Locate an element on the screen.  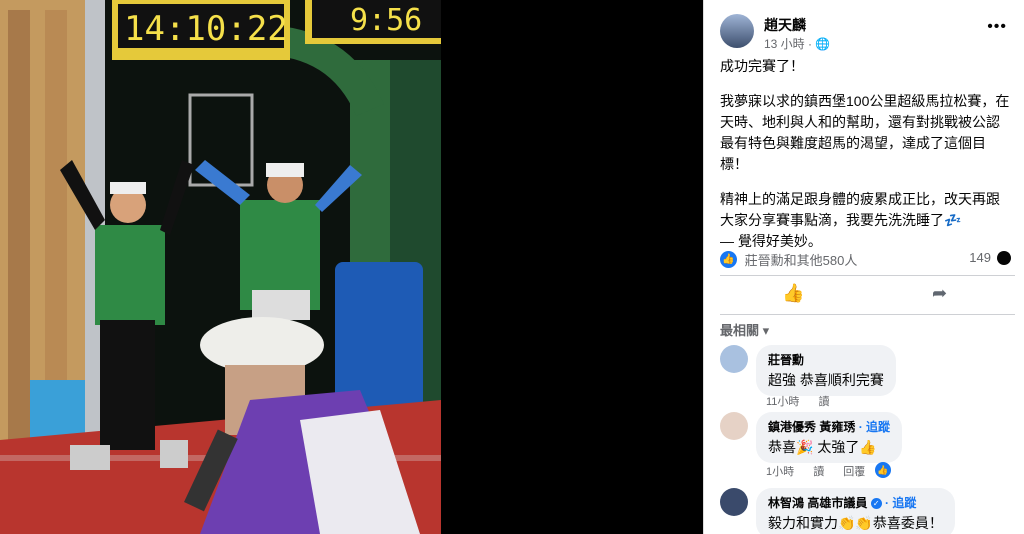
comment-time: 1小時 is located at coordinates (780, 472).